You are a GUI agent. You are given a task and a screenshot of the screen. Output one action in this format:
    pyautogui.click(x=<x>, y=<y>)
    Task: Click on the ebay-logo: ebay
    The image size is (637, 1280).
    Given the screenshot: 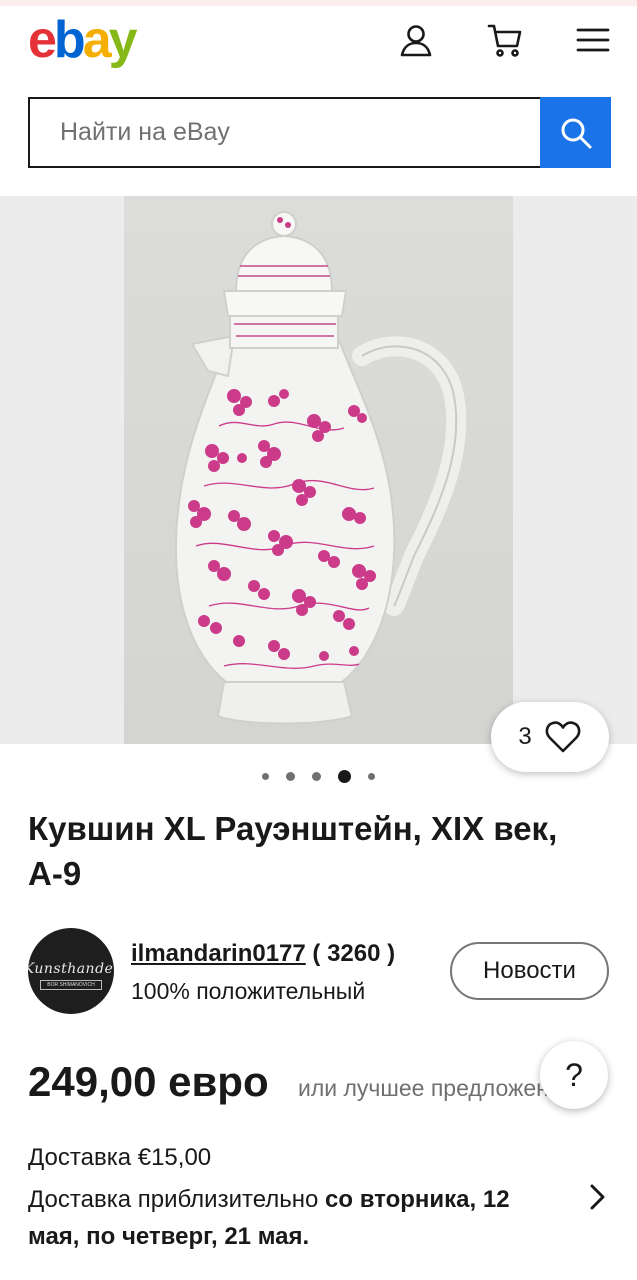 What is the action you would take?
    pyautogui.click(x=83, y=40)
    